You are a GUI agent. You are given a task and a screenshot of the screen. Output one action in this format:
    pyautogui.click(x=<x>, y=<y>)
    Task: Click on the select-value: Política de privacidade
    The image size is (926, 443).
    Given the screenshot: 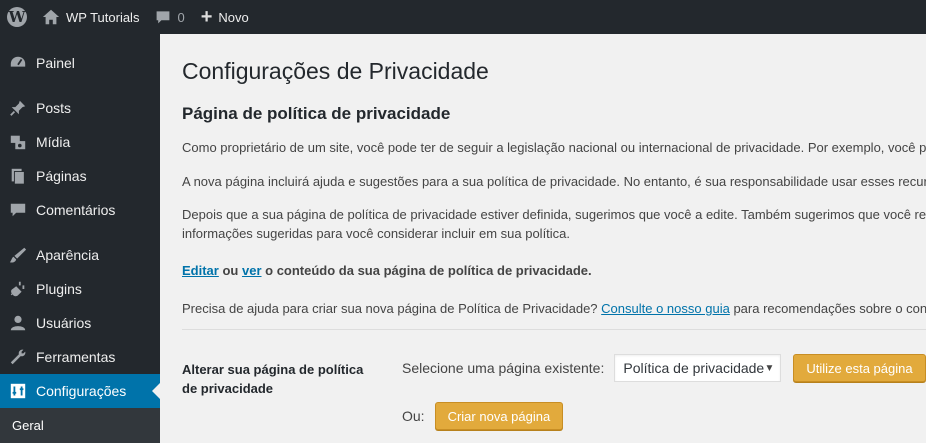 What is the action you would take?
    pyautogui.click(x=694, y=368)
    